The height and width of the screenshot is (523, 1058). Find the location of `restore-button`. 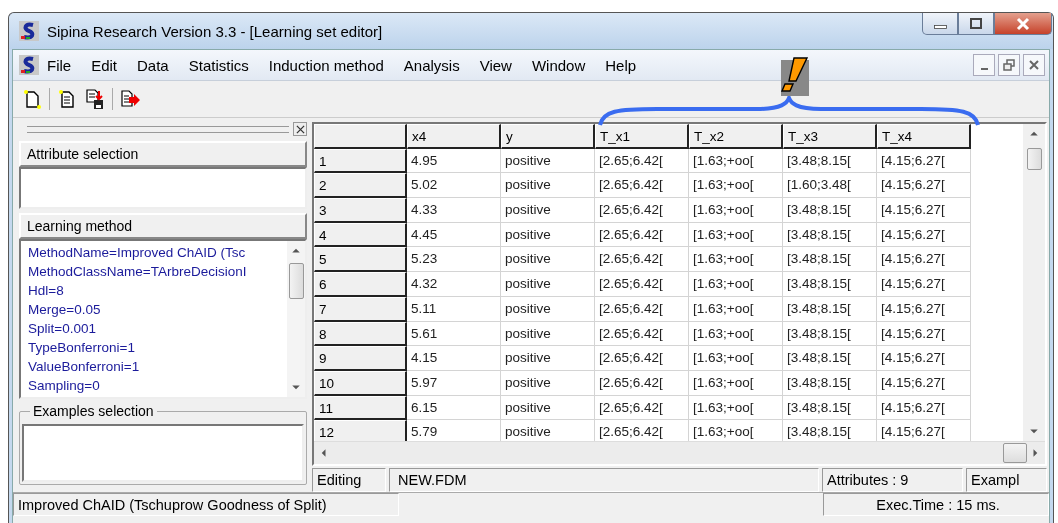

restore-button is located at coordinates (1009, 65).